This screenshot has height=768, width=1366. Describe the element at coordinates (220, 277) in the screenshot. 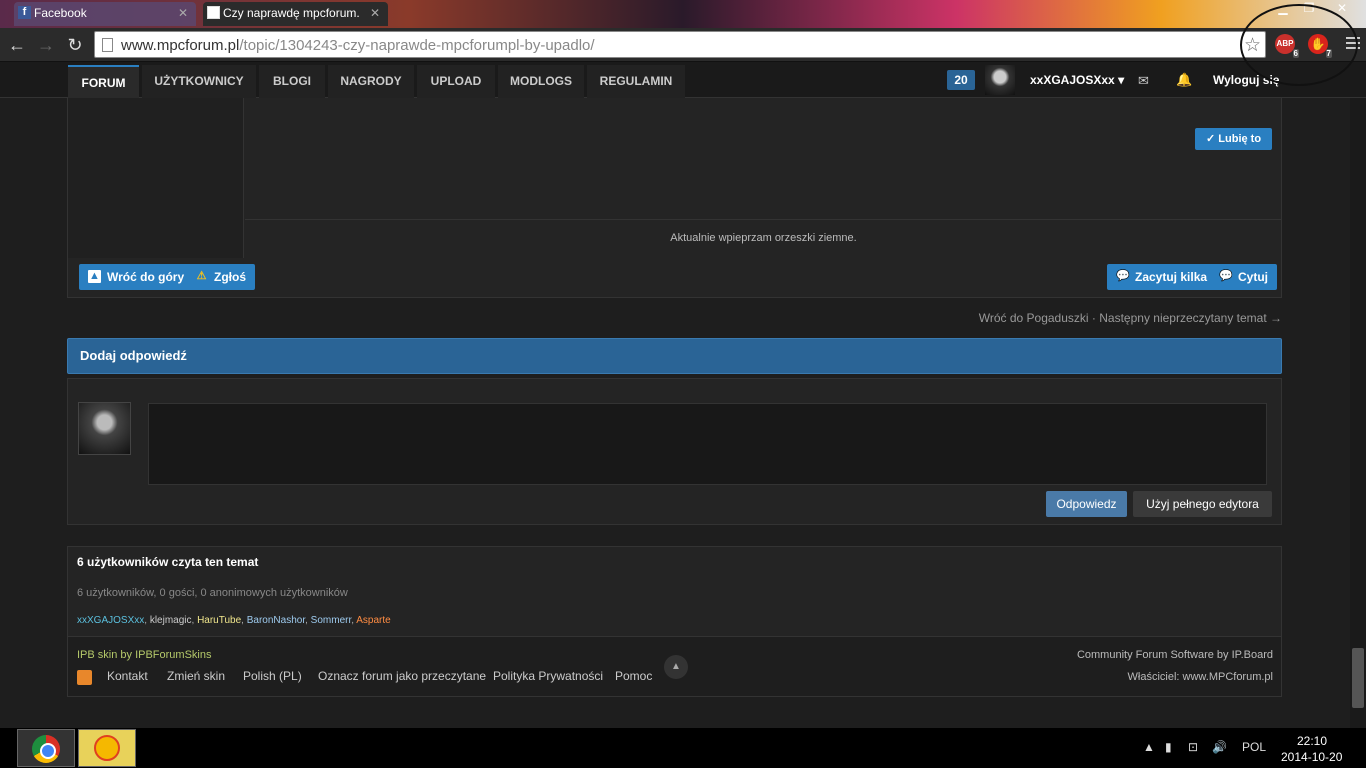

I see `report-button: ⚠ Zgłoś` at that location.